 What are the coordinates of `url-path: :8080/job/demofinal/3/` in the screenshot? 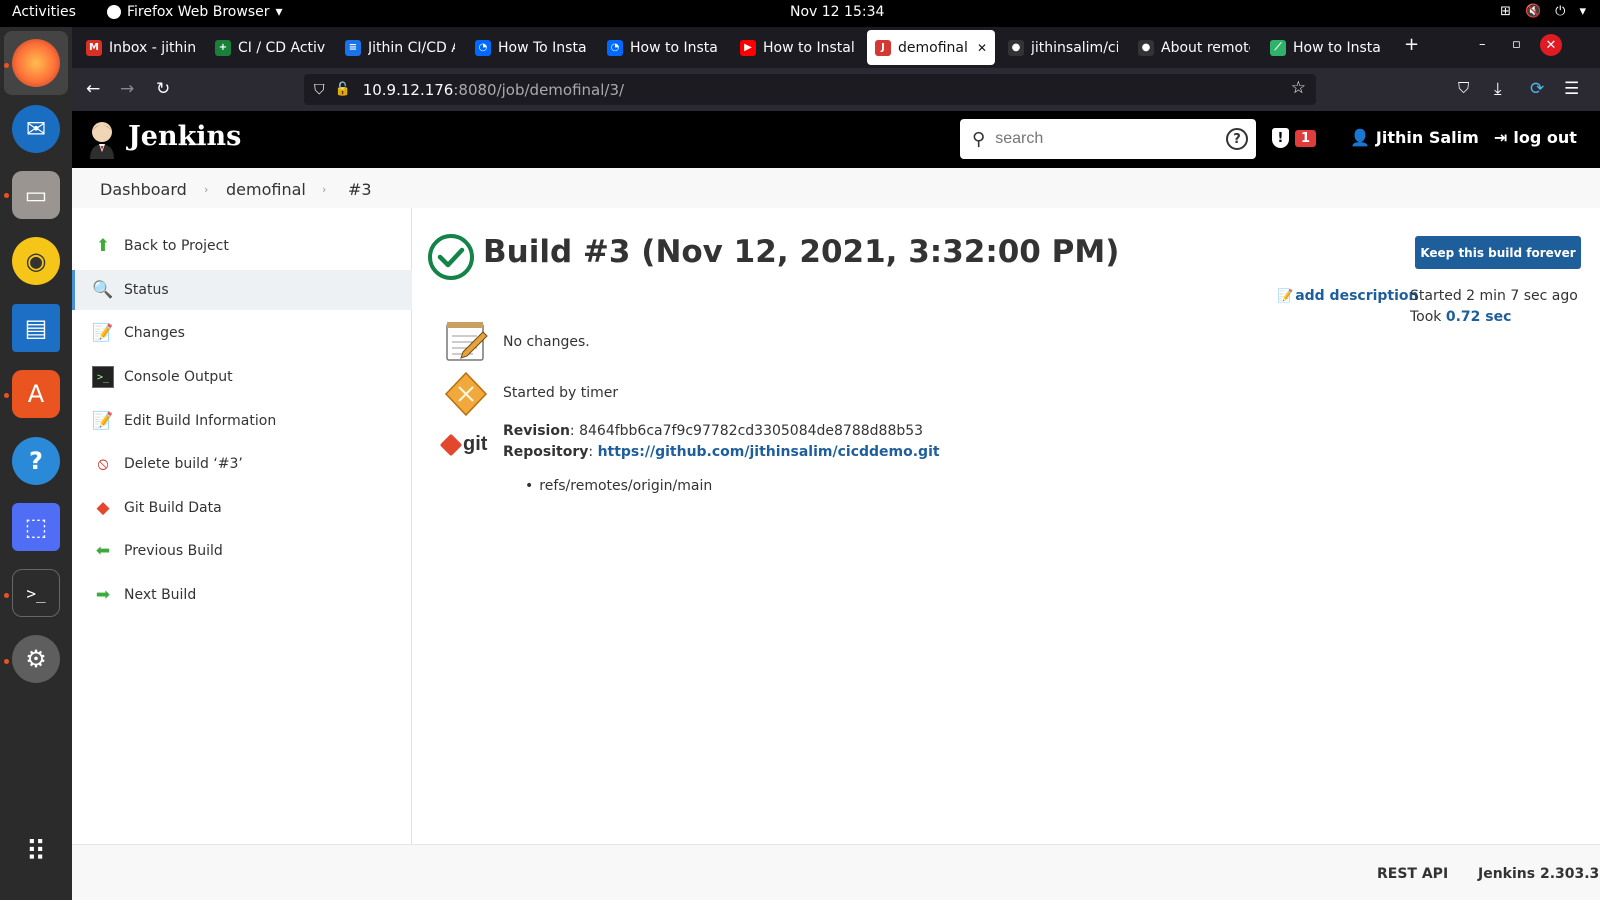 It's located at (539, 89).